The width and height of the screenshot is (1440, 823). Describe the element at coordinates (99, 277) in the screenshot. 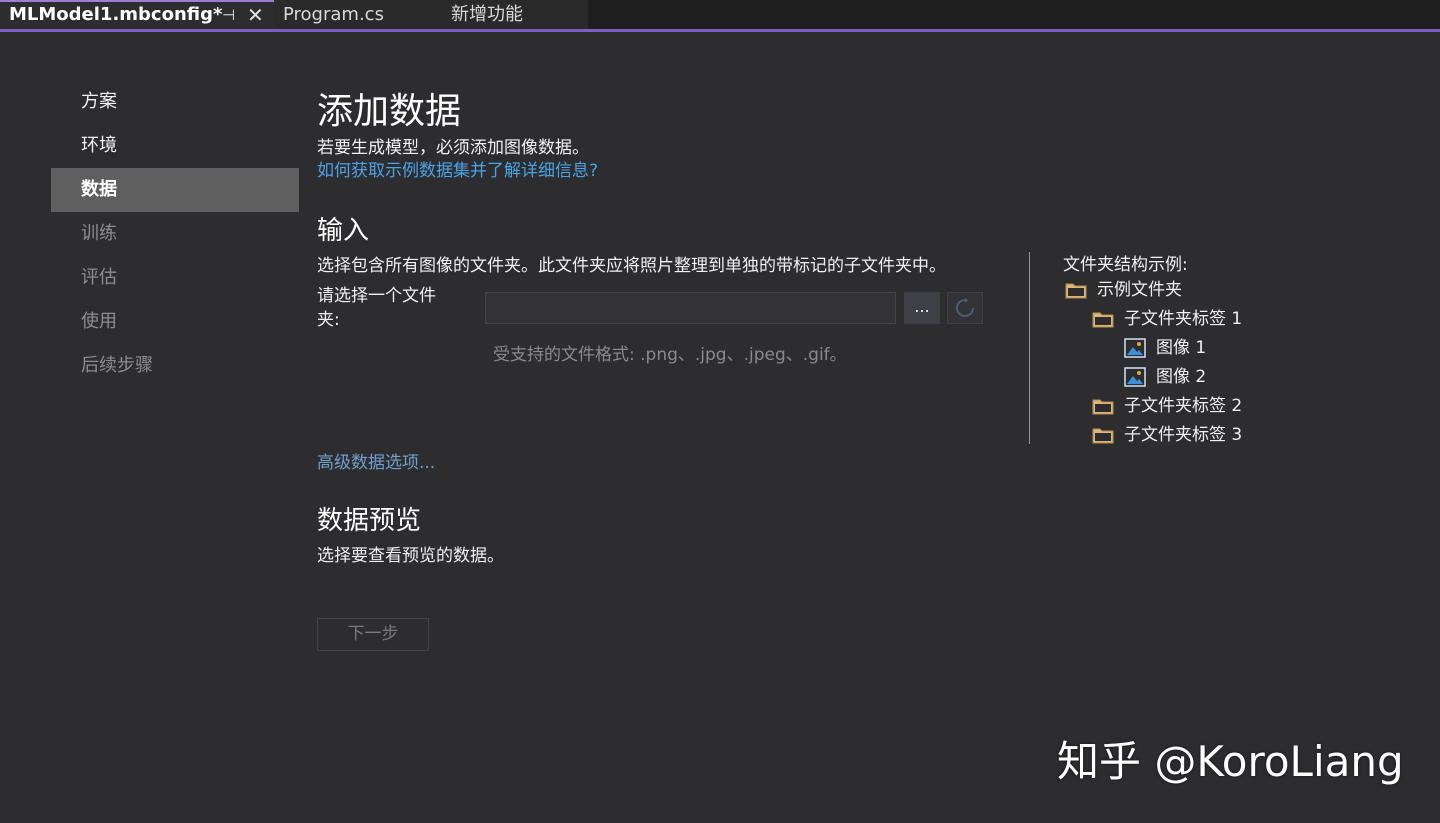

I see `nav-step-evaluate: 评估` at that location.